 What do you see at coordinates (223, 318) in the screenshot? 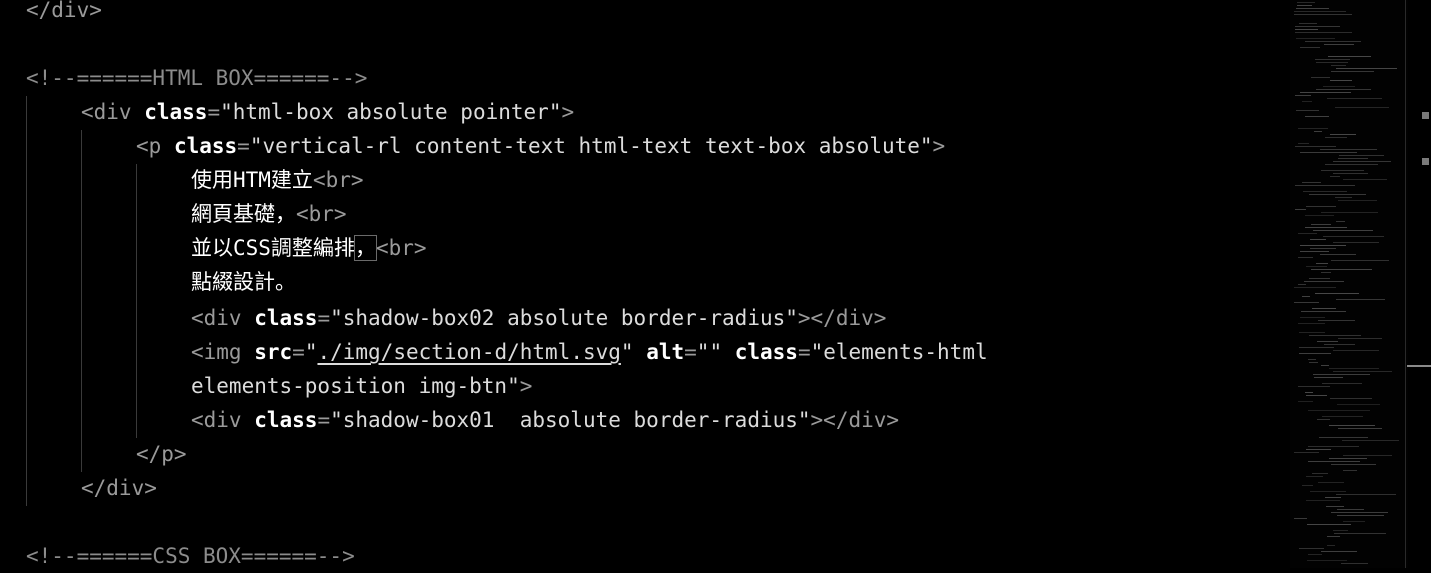
I see `code-token: <div` at bounding box center [223, 318].